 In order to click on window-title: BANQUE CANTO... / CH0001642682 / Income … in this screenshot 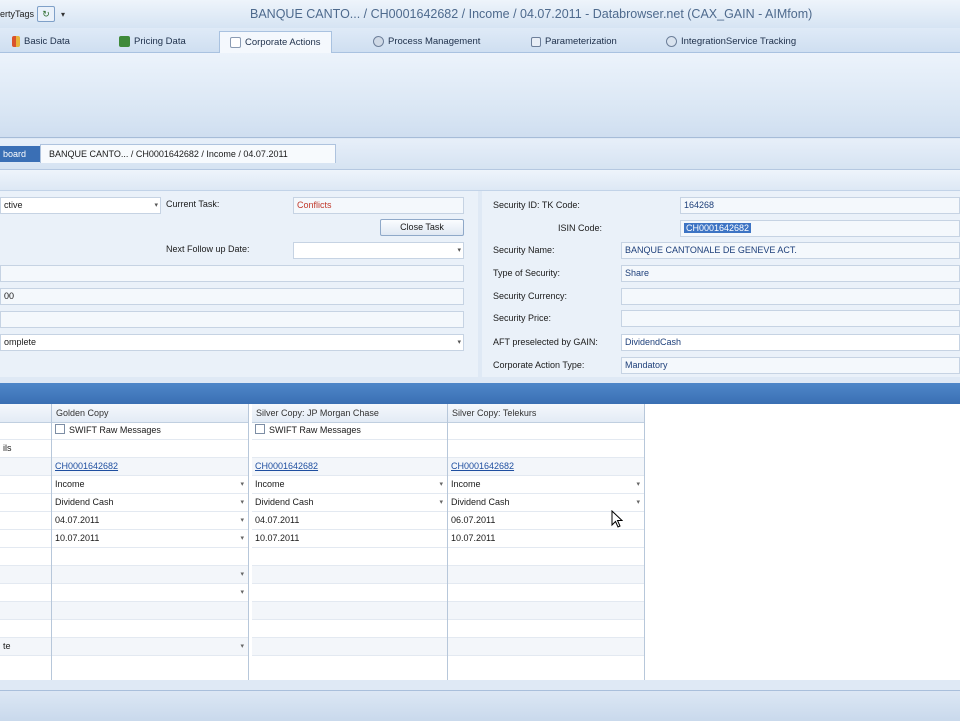, I will do `click(531, 14)`.